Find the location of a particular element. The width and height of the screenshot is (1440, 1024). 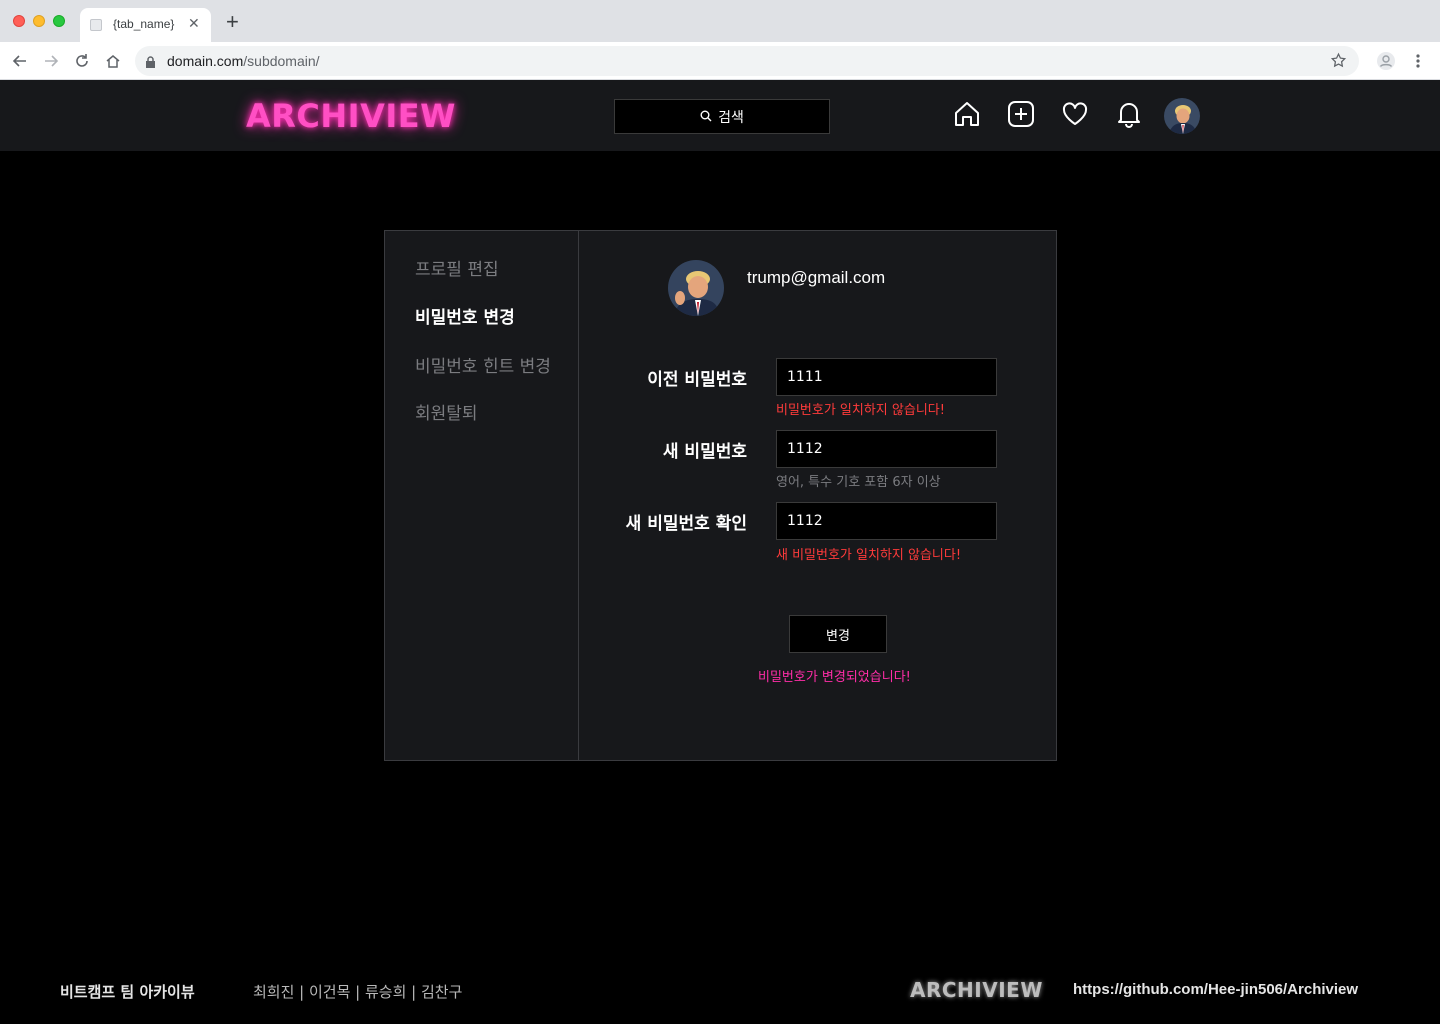

profile-avatar is located at coordinates (696, 288).